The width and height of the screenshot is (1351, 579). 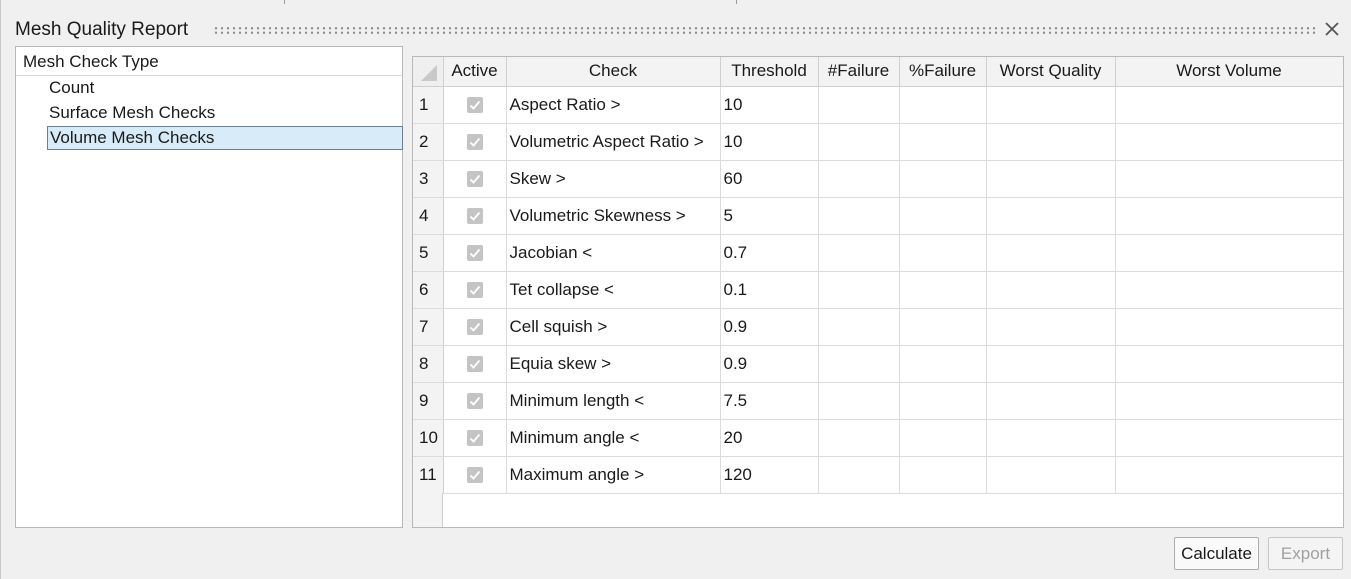 What do you see at coordinates (1216, 553) in the screenshot?
I see `calculate-button: Calculate` at bounding box center [1216, 553].